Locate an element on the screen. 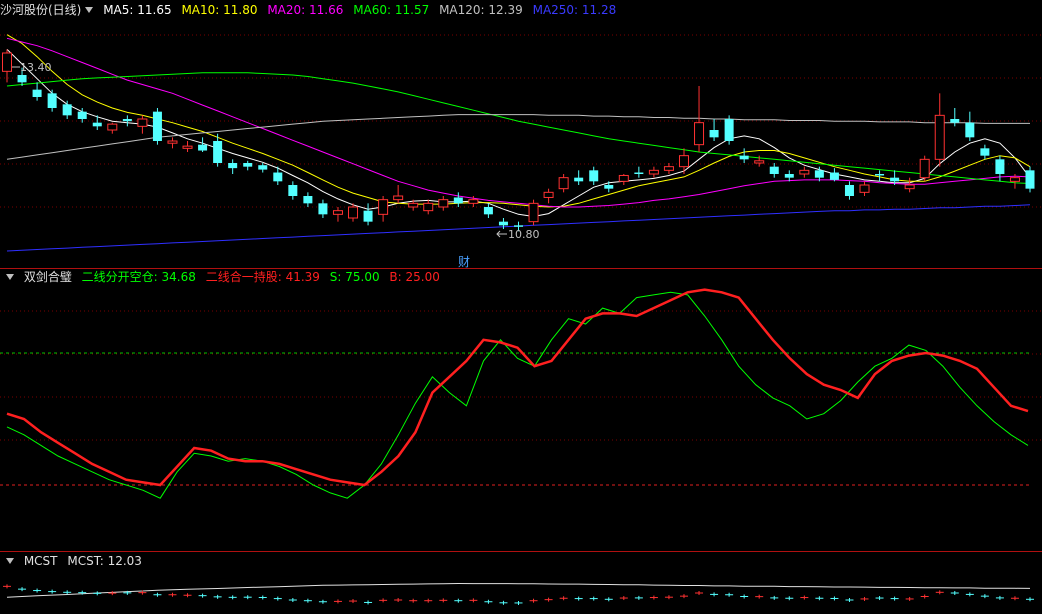 The height and width of the screenshot is (614, 1042). mcst-chart is located at coordinates (521, 583).